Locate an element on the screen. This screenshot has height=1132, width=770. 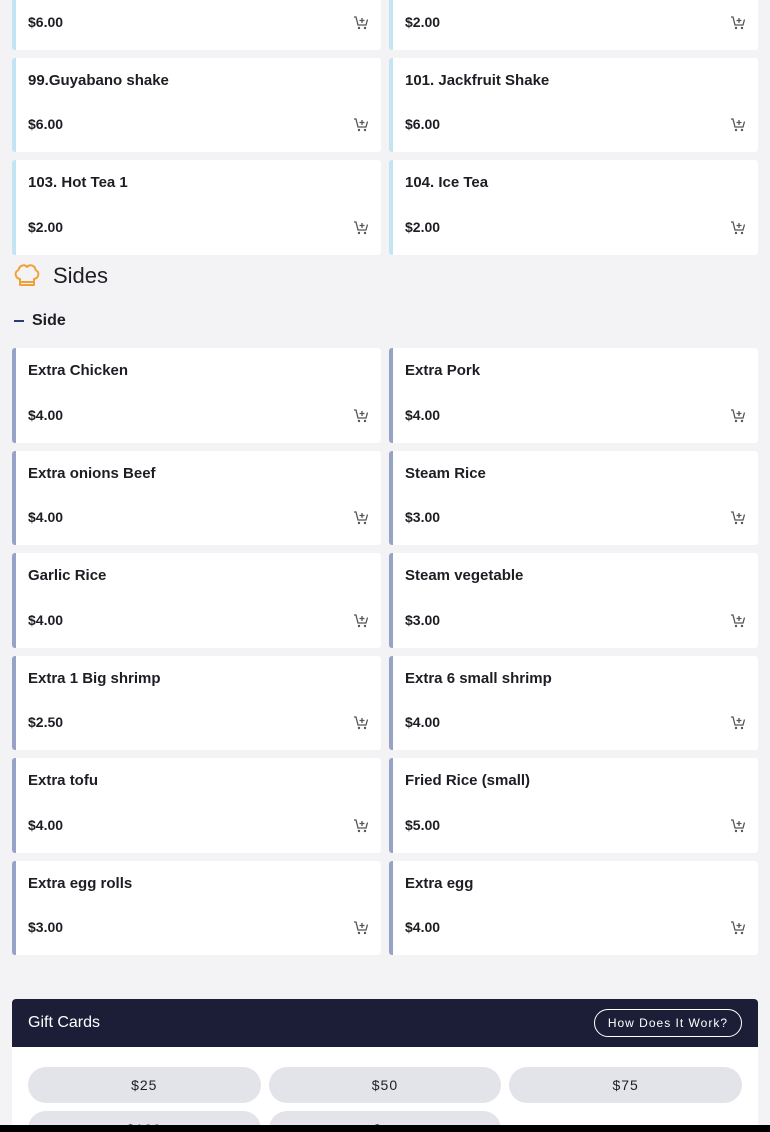
category-label: Side is located at coordinates (49, 320).